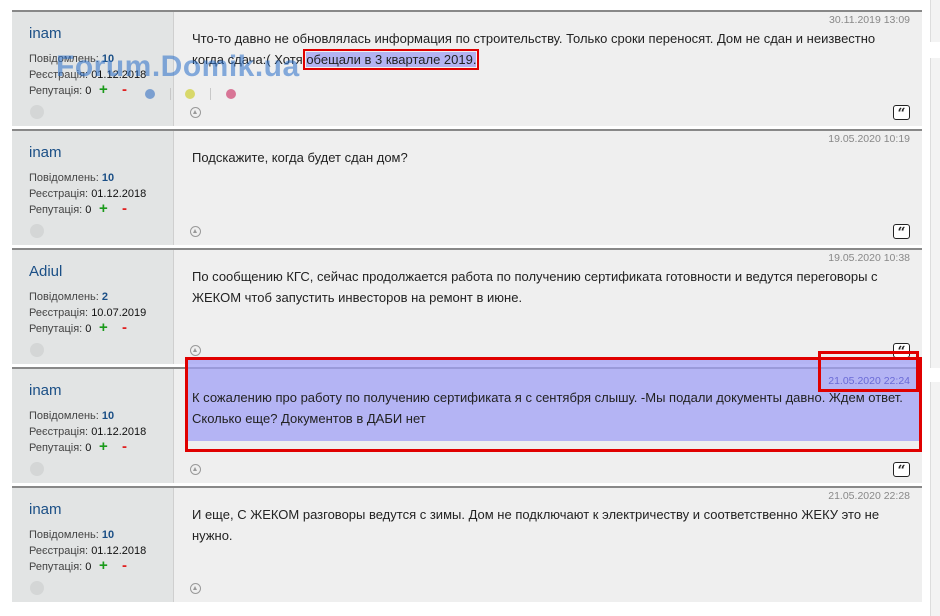 The image size is (940, 616). I want to click on author-registered: Реєстрація: 10.07.2019, so click(87, 313).